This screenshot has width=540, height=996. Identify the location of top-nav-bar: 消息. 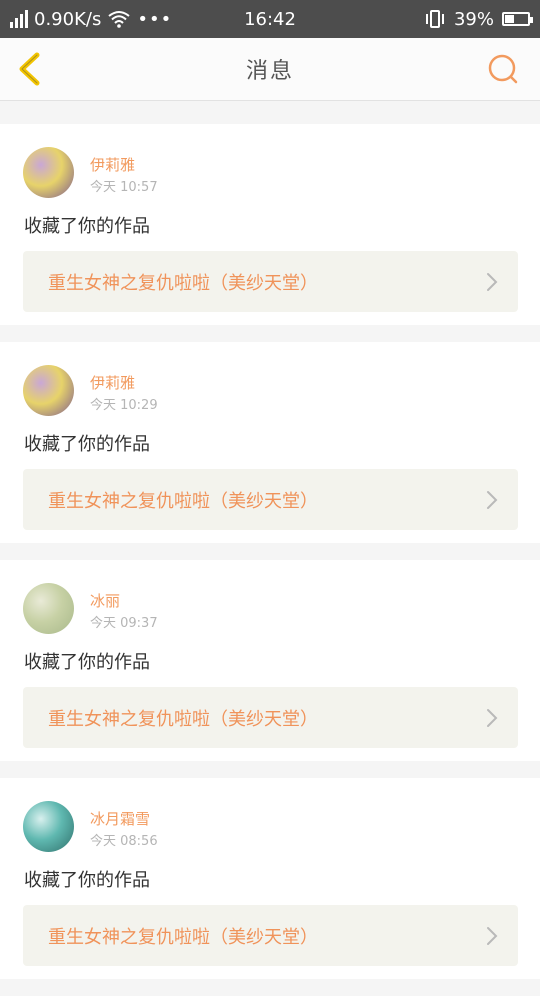
(270, 69).